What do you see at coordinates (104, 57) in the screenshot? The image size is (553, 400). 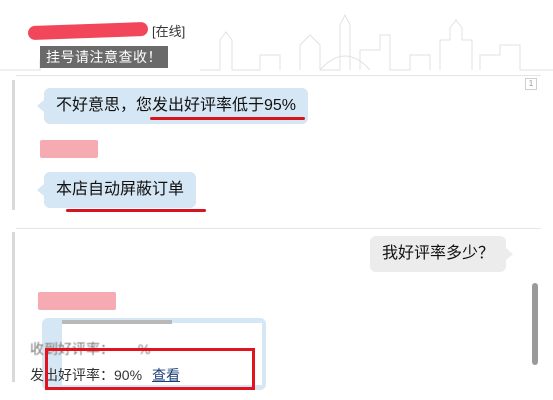 I see `notice-banner: 挂号请注意查收！` at bounding box center [104, 57].